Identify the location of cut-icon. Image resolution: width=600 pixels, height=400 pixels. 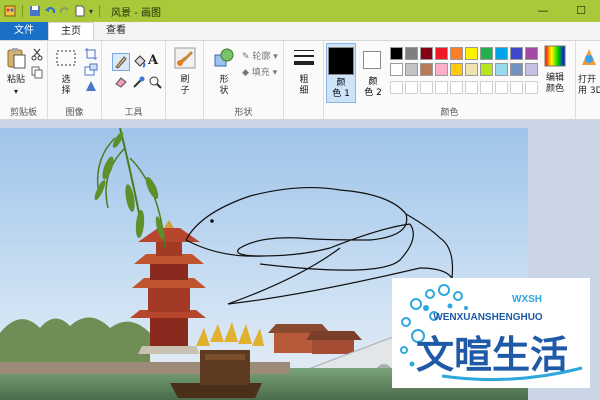
(37, 54).